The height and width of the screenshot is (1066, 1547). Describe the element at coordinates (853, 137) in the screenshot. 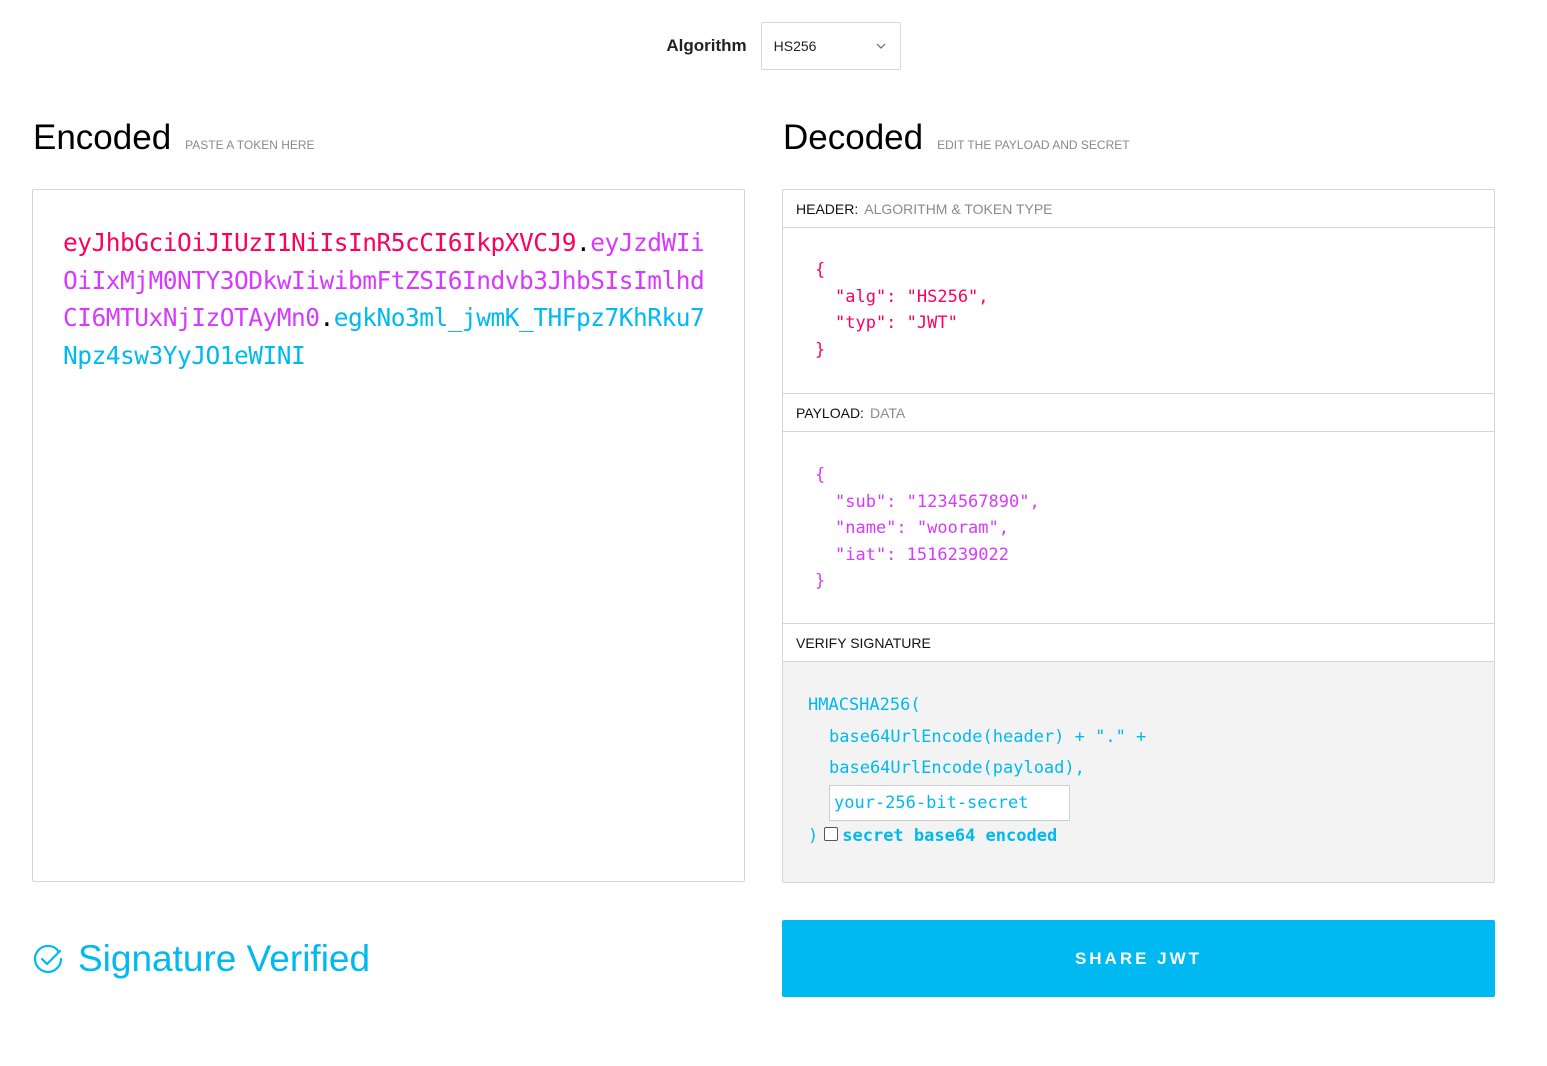

I see `decoded-title: Decoded` at that location.